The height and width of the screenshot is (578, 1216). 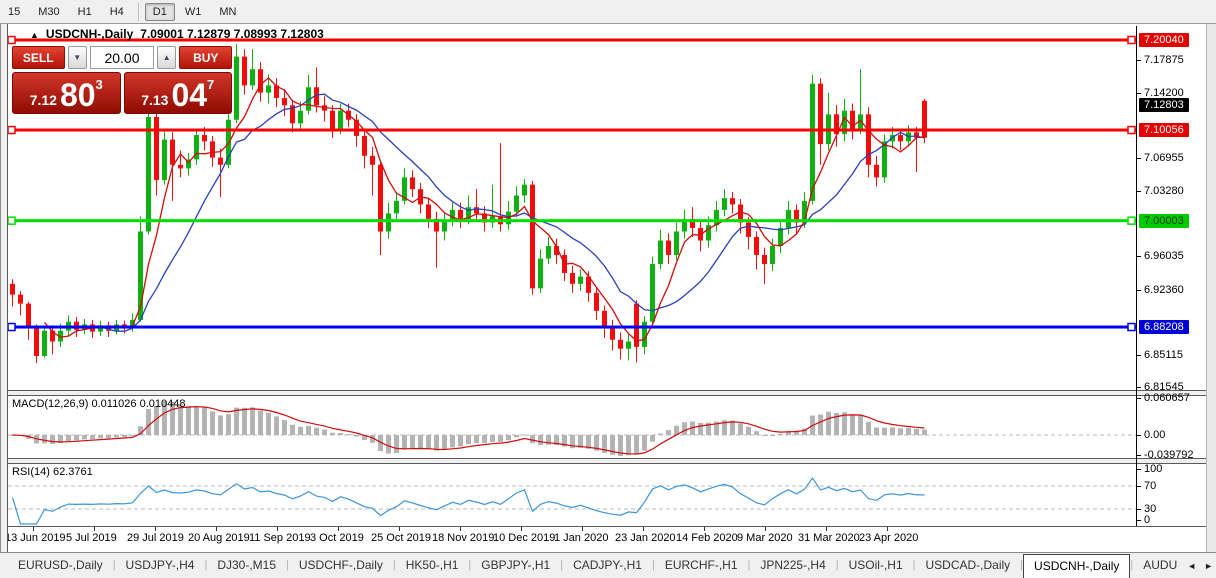 I want to click on period-button-h1: H1, so click(x=85, y=12).